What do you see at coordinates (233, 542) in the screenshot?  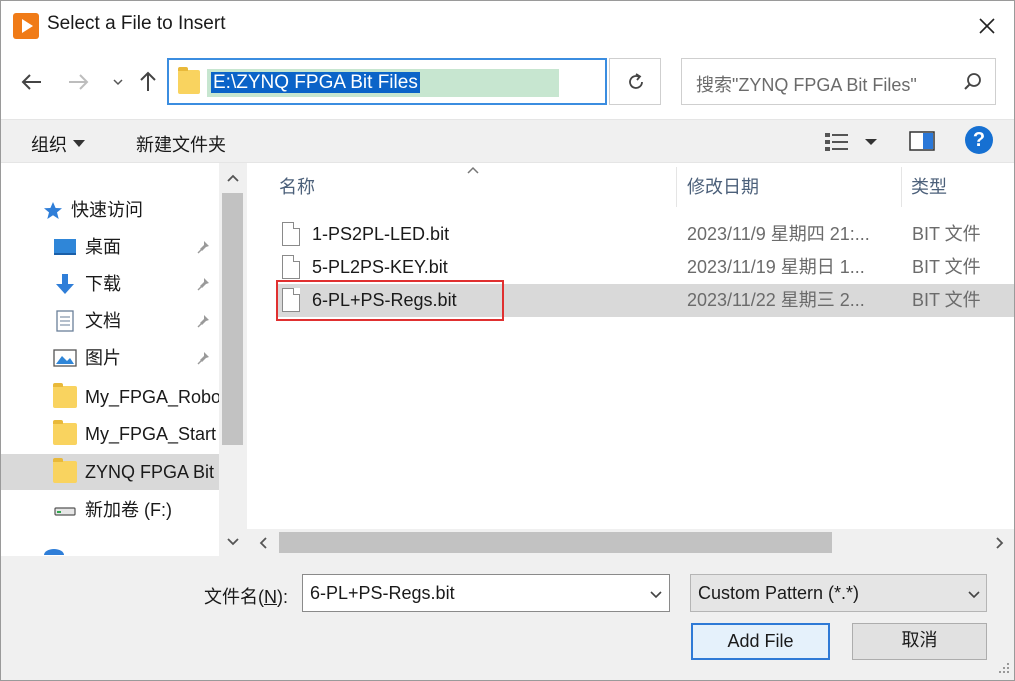 I see `scroll-down-icon` at bounding box center [233, 542].